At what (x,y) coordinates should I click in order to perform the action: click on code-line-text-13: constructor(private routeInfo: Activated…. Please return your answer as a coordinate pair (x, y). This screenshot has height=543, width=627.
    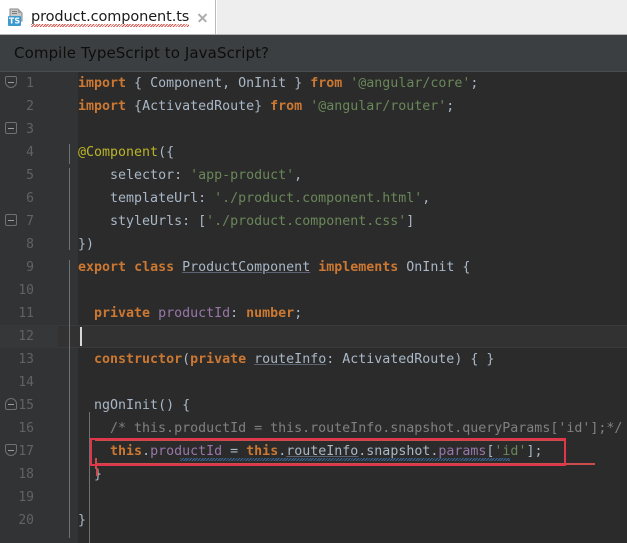
    Looking at the image, I should click on (294, 359).